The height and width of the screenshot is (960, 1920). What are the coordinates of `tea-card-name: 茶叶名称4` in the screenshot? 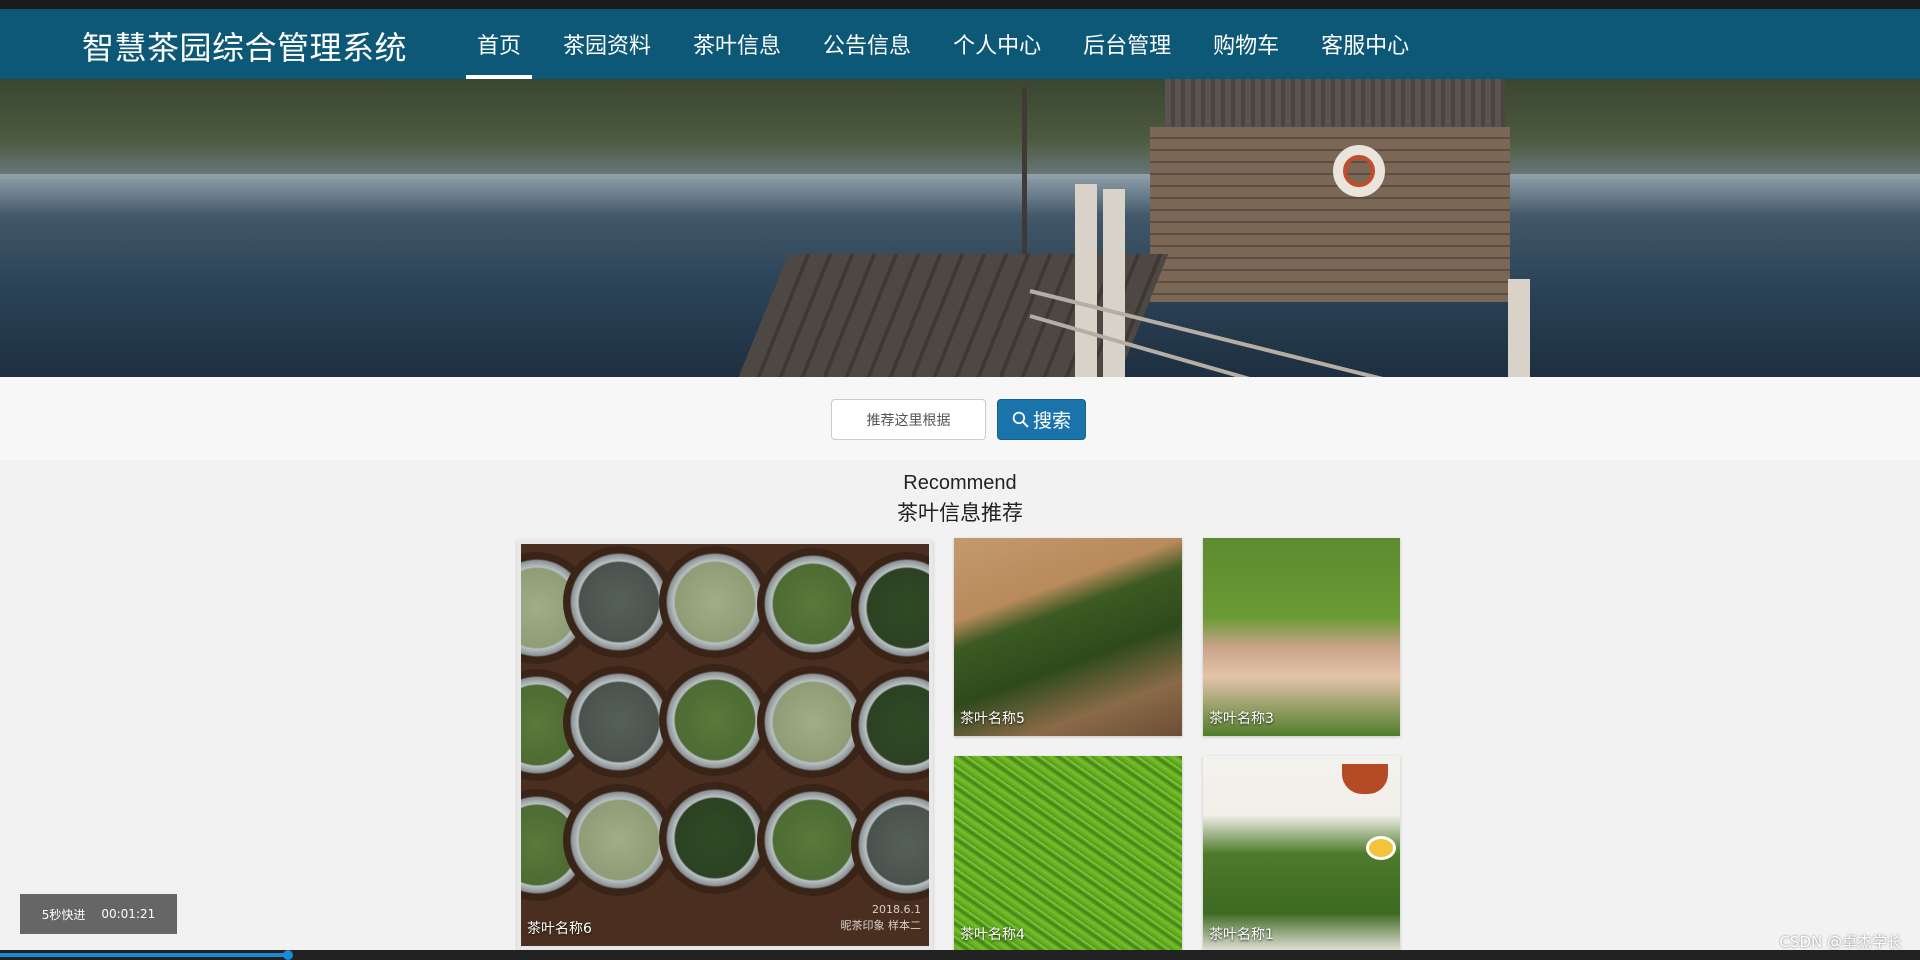 It's located at (992, 935).